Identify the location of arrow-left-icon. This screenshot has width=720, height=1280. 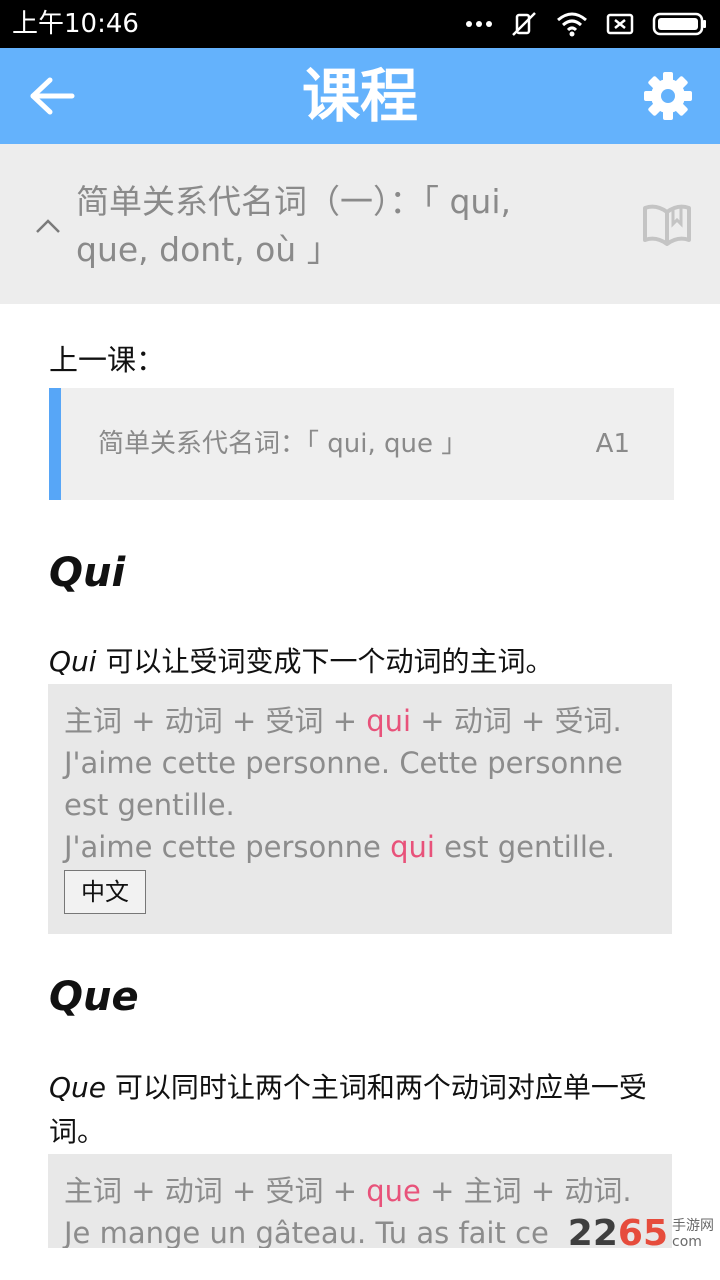
(52, 96).